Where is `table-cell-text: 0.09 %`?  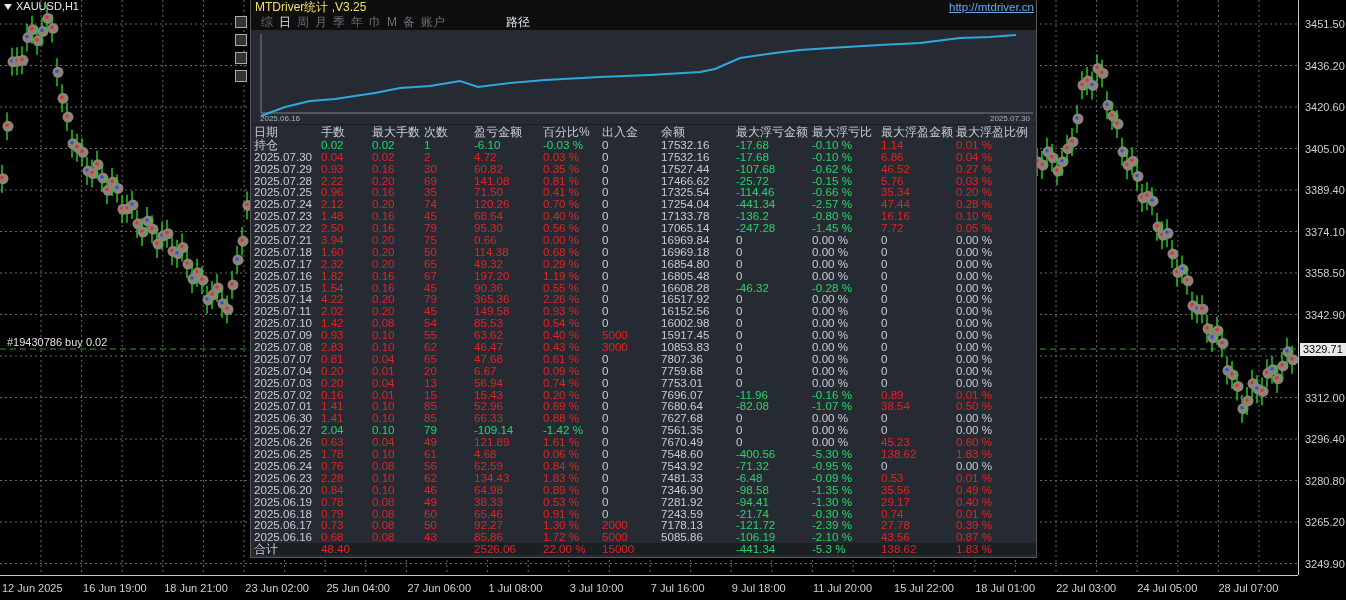 table-cell-text: 0.09 % is located at coordinates (562, 370).